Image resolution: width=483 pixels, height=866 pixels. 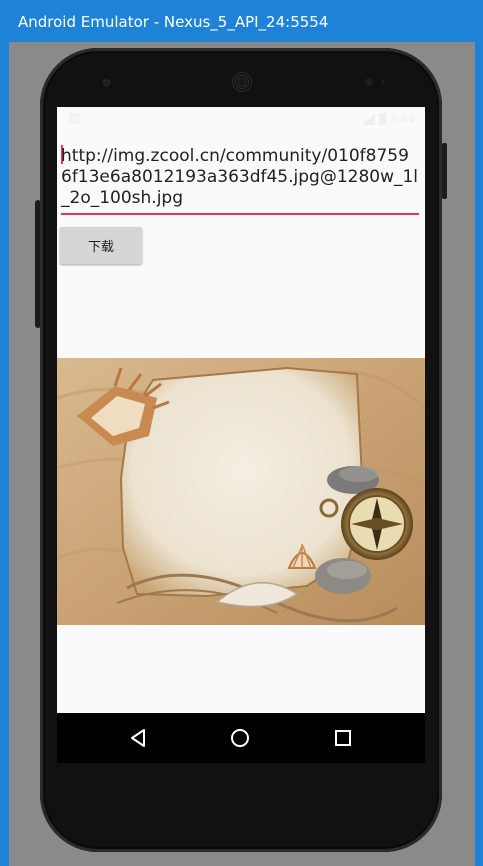 What do you see at coordinates (383, 119) in the screenshot?
I see `battery-icon` at bounding box center [383, 119].